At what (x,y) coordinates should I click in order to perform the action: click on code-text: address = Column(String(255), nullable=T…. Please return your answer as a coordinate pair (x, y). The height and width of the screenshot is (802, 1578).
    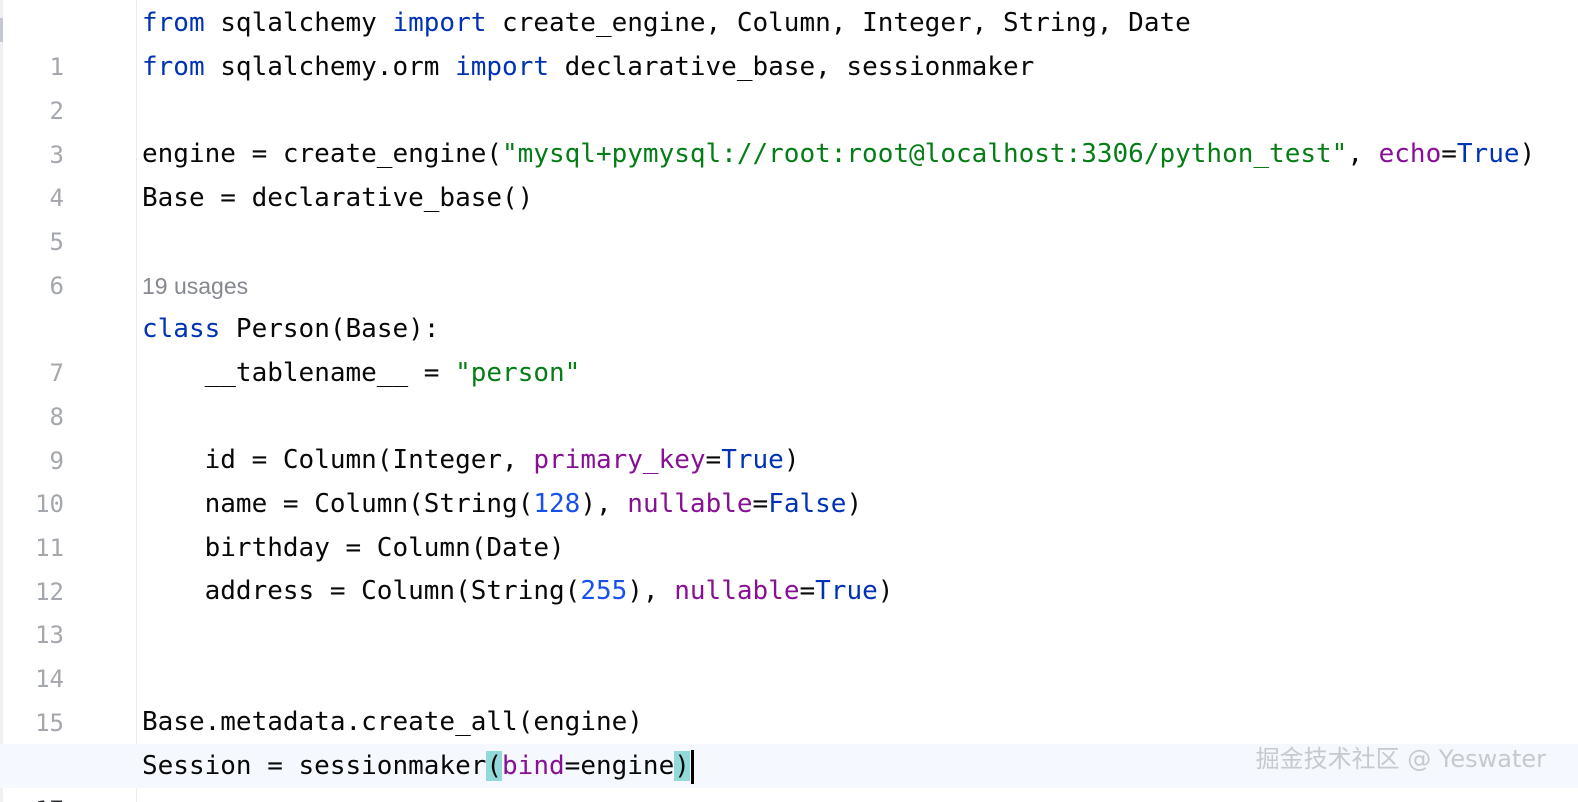
    Looking at the image, I should click on (518, 591).